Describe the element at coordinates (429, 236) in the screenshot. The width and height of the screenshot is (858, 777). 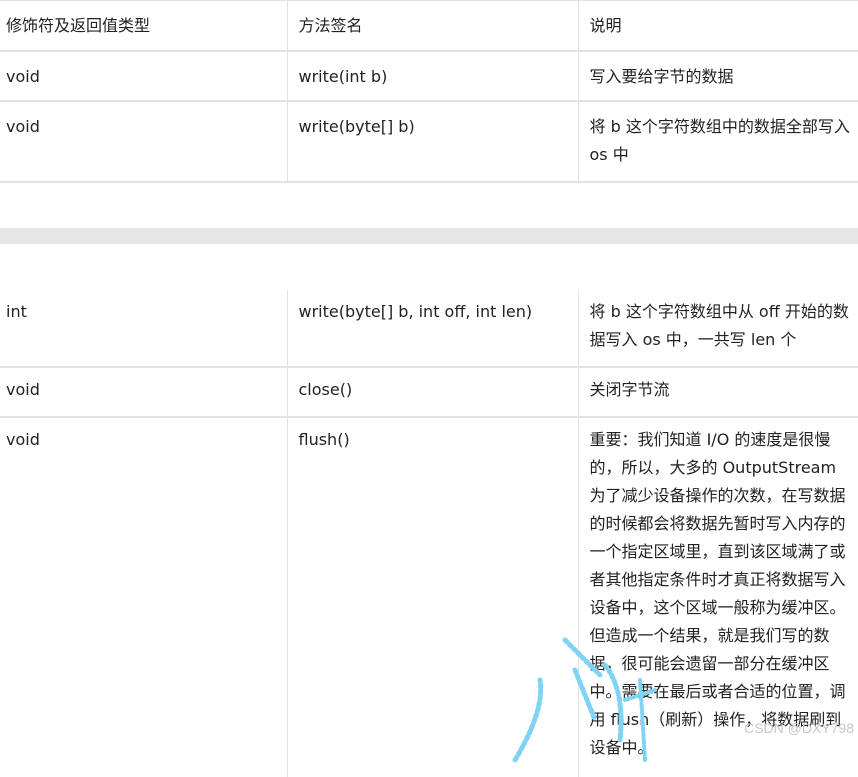
I see `page-break-bar` at that location.